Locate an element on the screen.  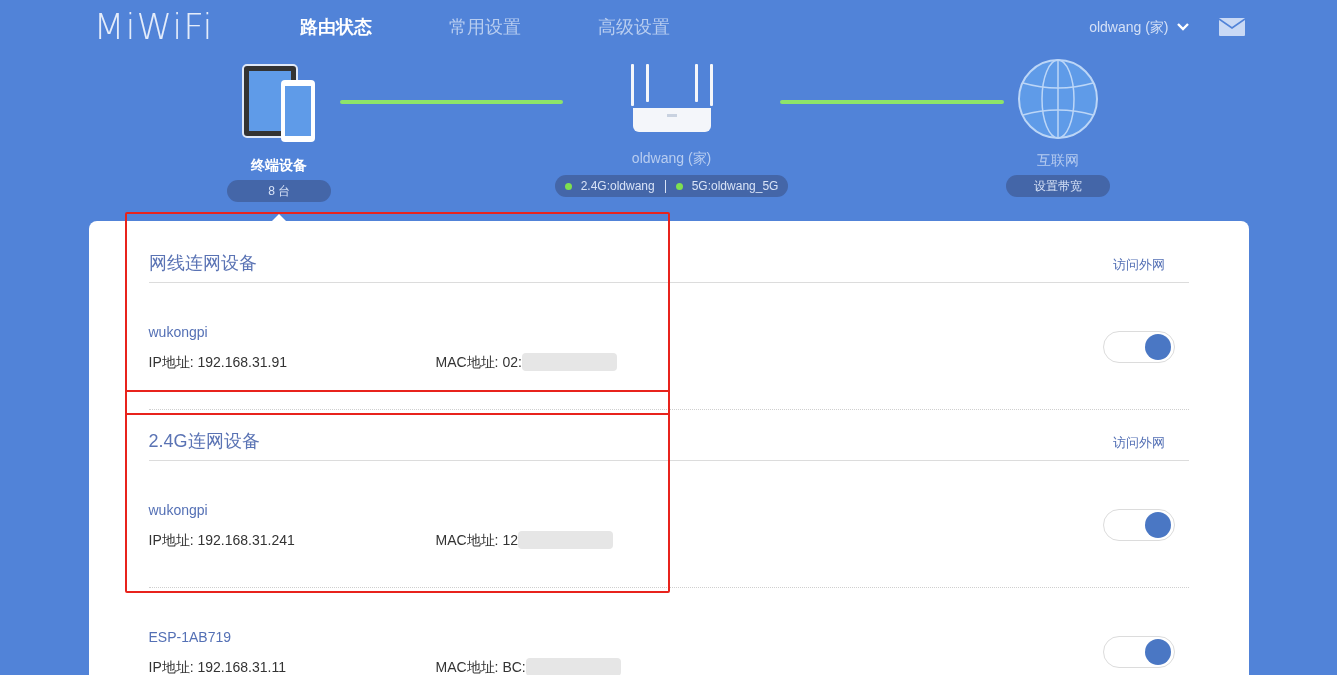
nav-tab: 高级设置 is located at coordinates (633, 27).